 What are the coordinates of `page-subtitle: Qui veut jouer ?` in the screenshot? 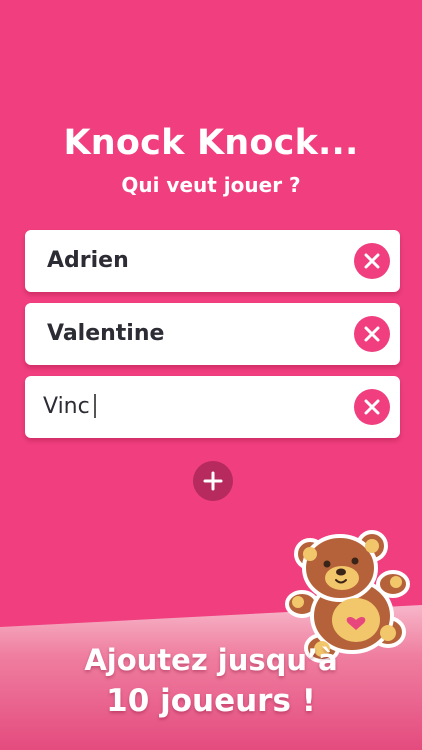 It's located at (211, 185).